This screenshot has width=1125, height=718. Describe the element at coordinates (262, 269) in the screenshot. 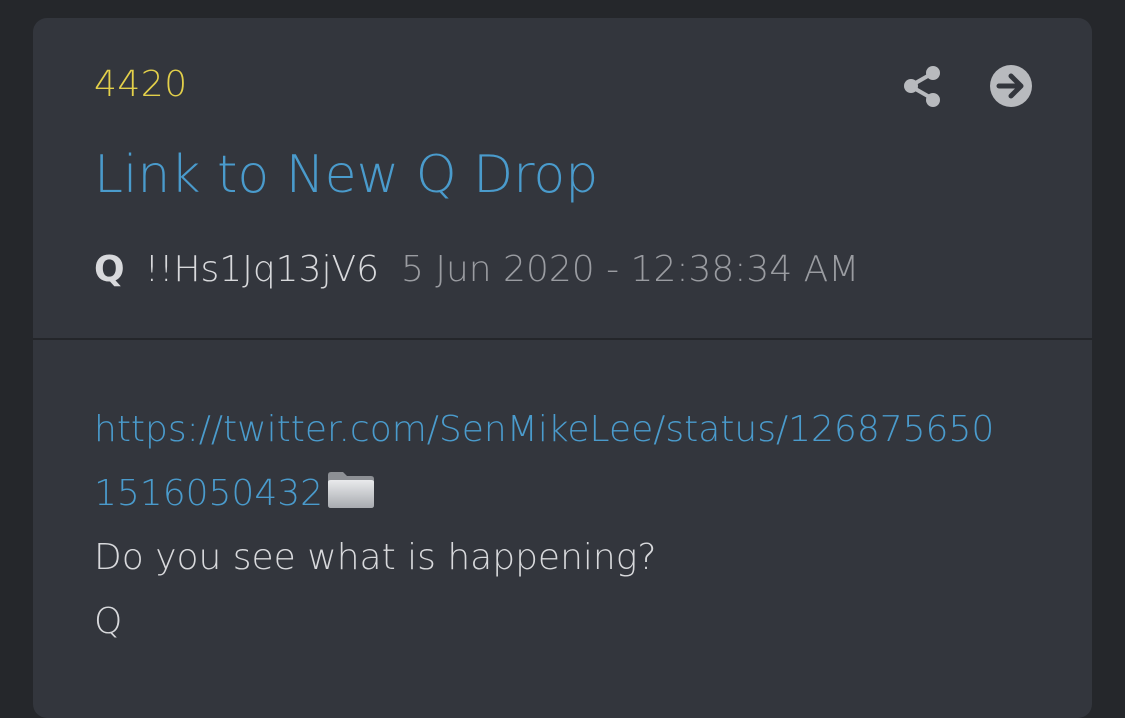

I see `author-tripcode: !!Hs1Jq13jV6` at that location.